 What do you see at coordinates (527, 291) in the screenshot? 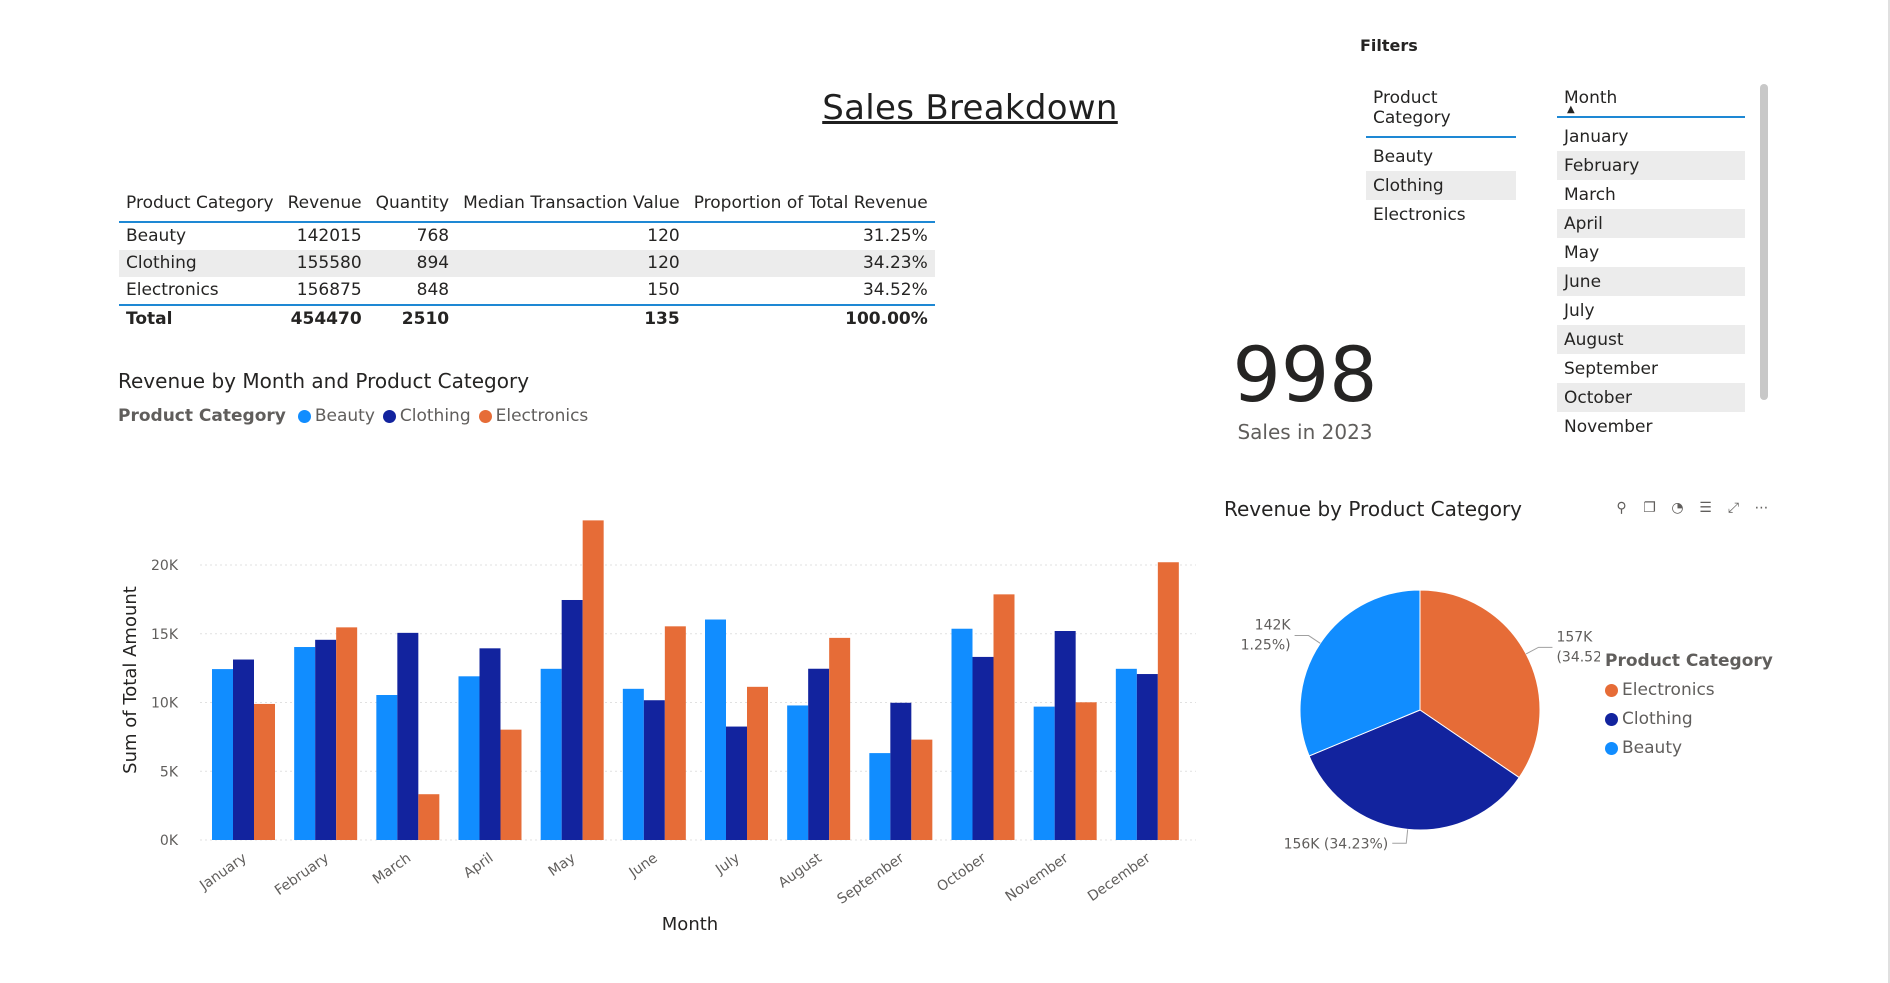
I see `table-row: Electronics 156875 848 150 34.52%` at bounding box center [527, 291].